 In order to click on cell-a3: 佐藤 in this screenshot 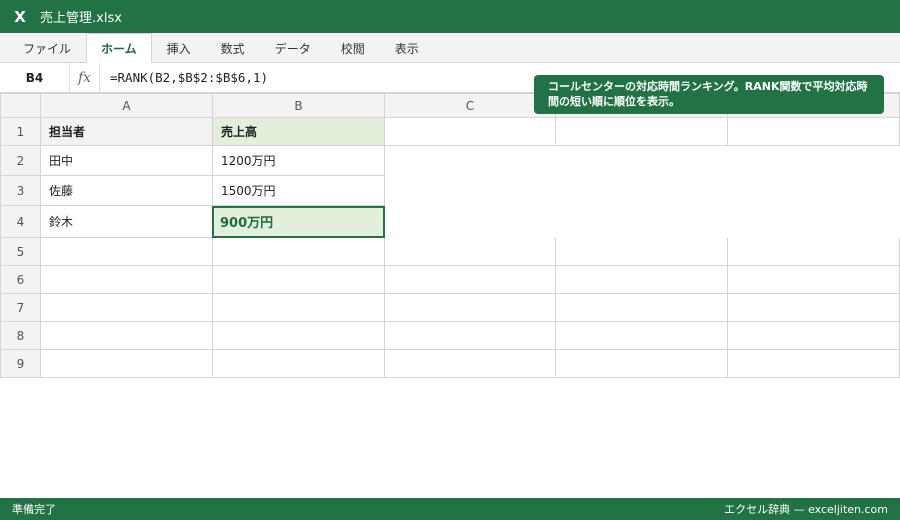, I will do `click(127, 191)`.